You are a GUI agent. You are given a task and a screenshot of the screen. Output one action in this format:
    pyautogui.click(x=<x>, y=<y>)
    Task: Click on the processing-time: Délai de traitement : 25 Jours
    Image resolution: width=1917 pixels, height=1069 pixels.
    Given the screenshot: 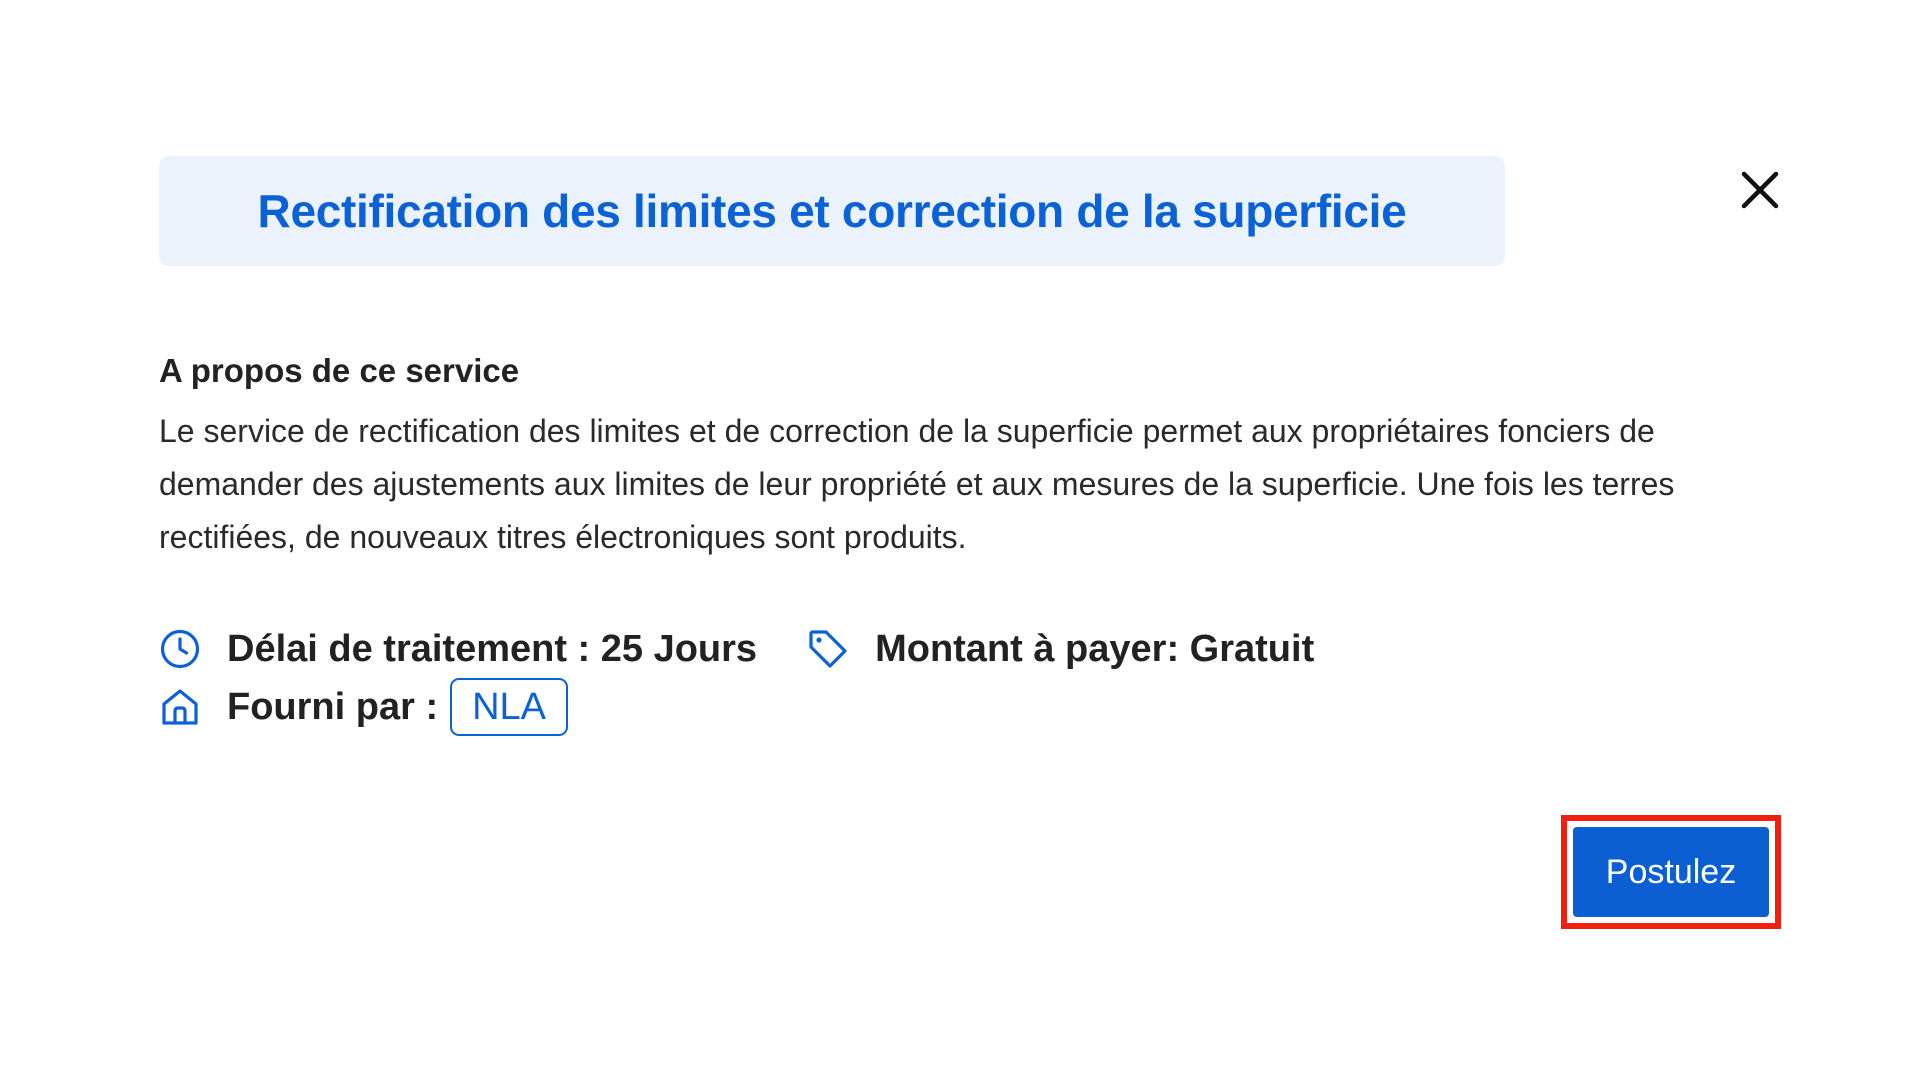 What is the action you would take?
    pyautogui.click(x=458, y=649)
    